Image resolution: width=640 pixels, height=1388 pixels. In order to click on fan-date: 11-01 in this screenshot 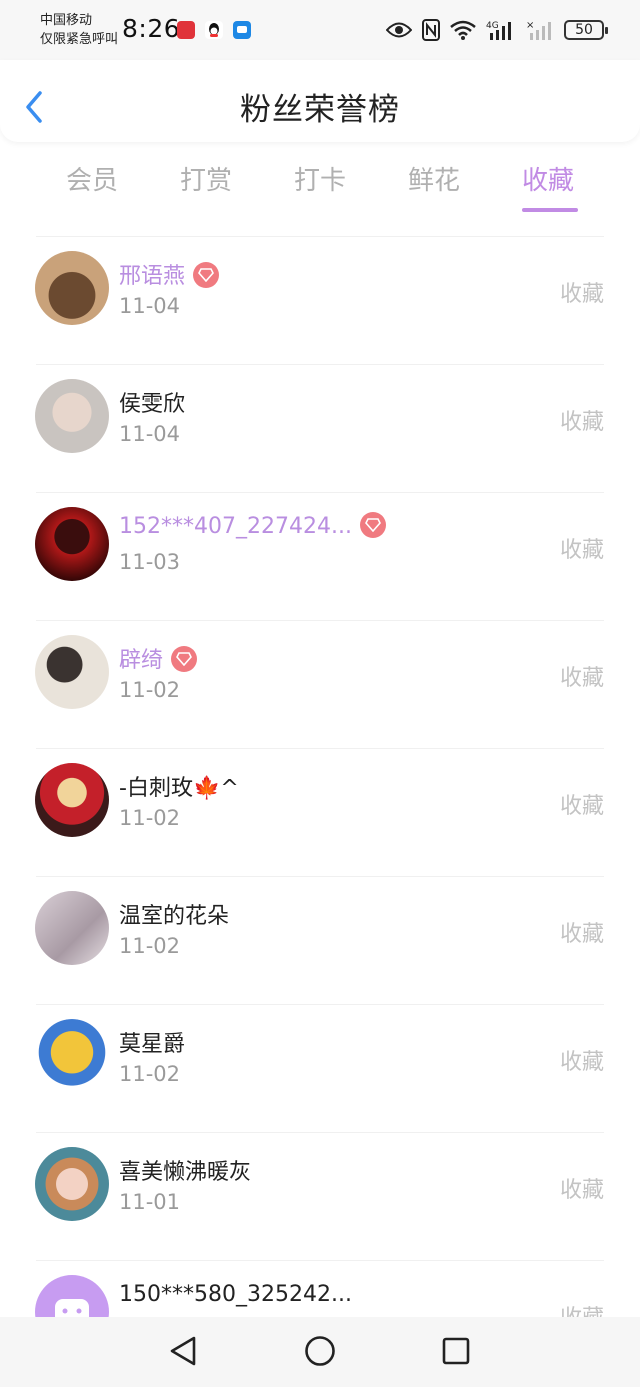, I will do `click(150, 1202)`.